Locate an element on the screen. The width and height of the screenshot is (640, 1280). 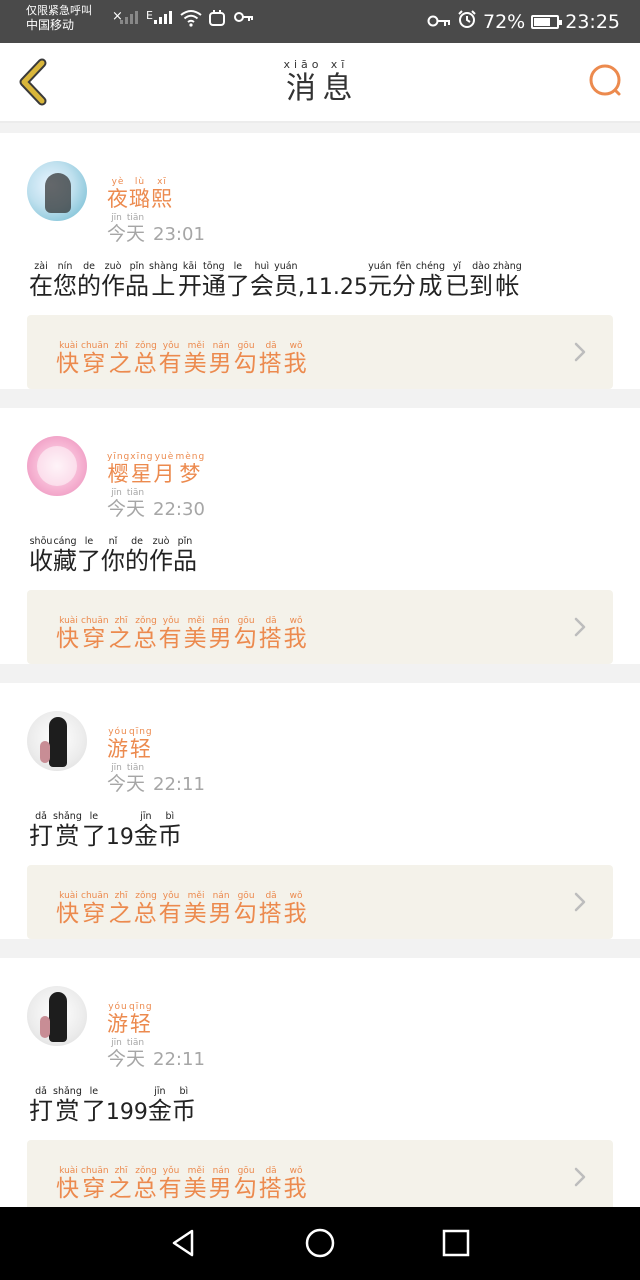
network-type: E is located at coordinates (149, 15).